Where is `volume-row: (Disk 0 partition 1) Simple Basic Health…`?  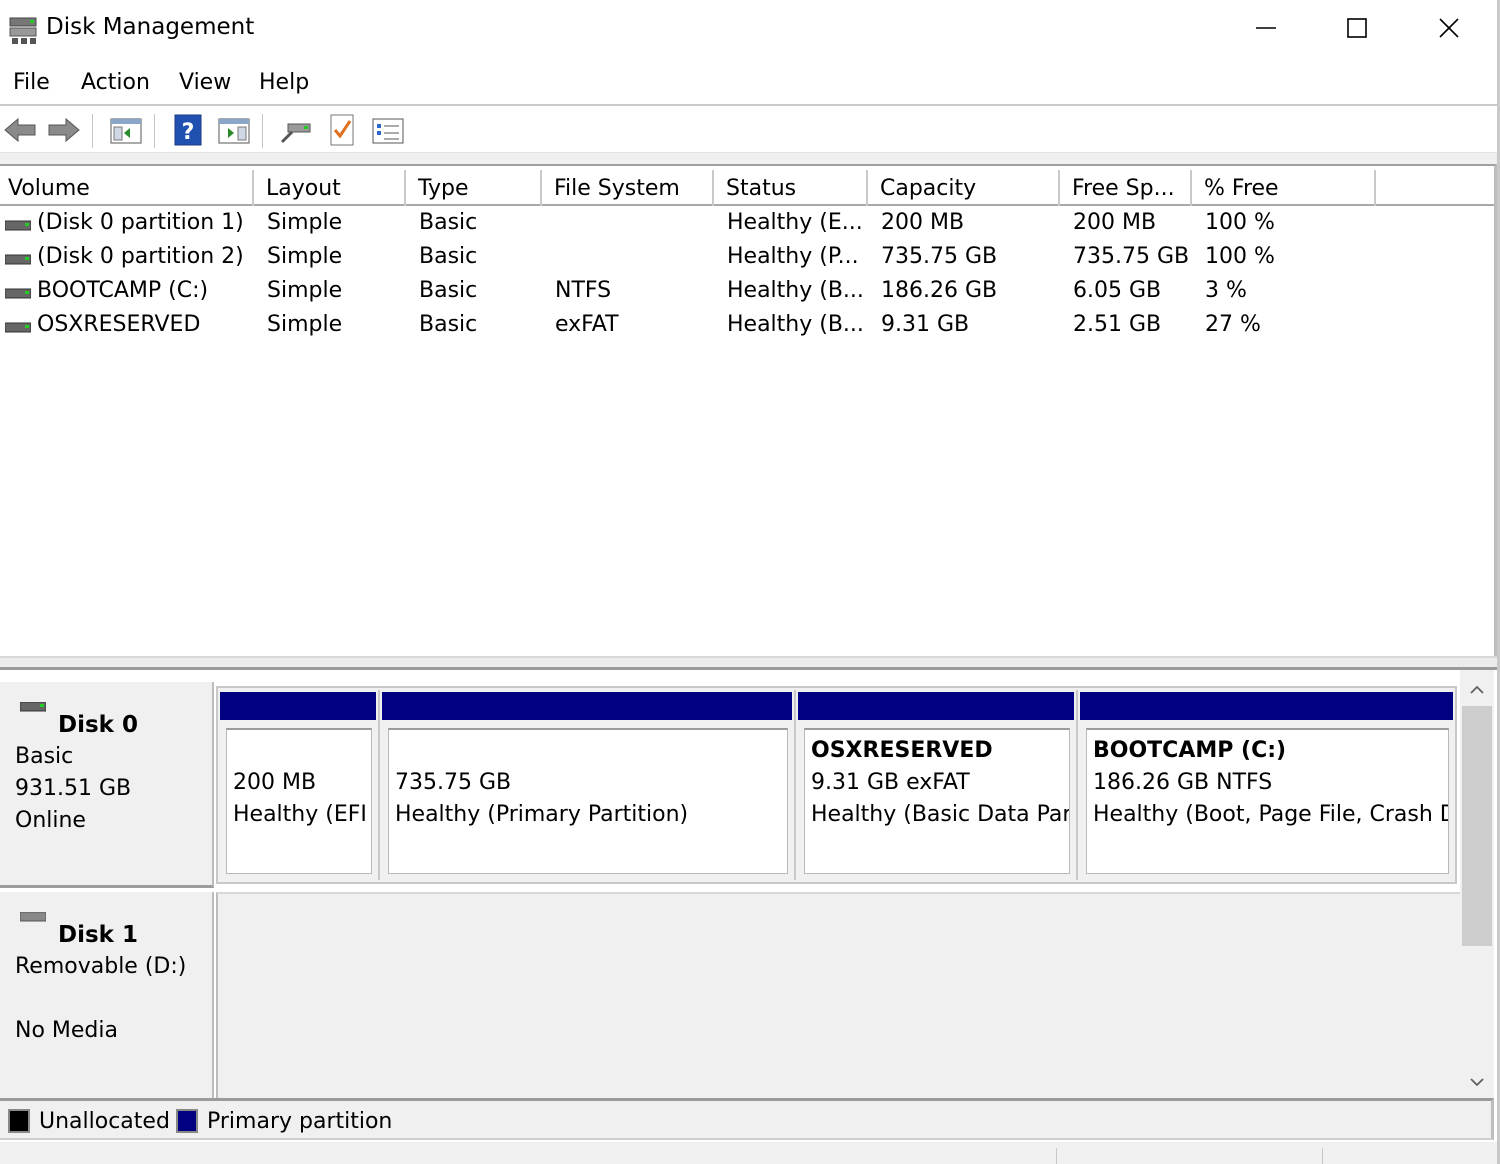 volume-row: (Disk 0 partition 1) Simple Basic Health… is located at coordinates (747, 227).